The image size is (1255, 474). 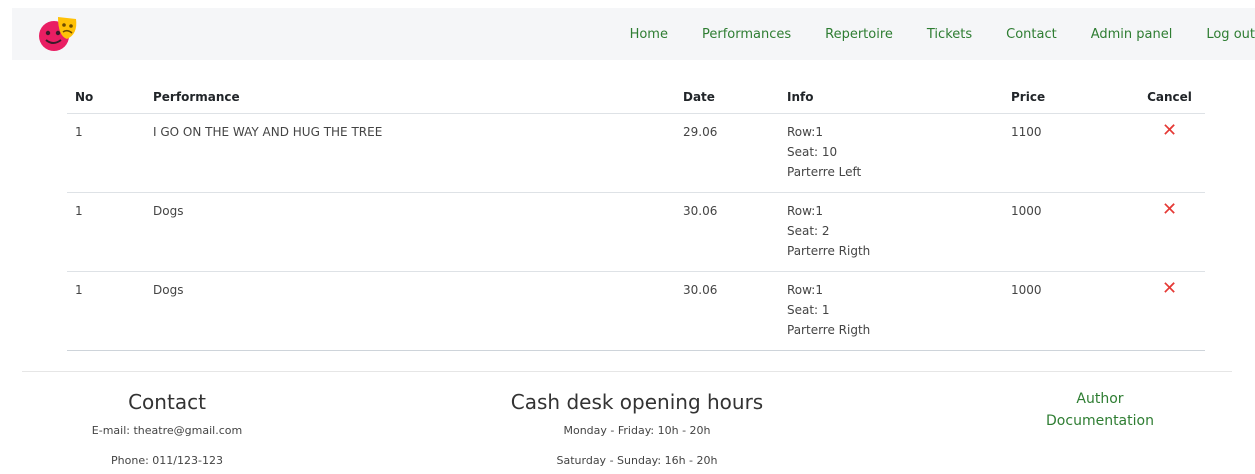 What do you see at coordinates (410, 153) in the screenshot?
I see `cell-performance: I GO ON THE WAY AND HUG THE TREE` at bounding box center [410, 153].